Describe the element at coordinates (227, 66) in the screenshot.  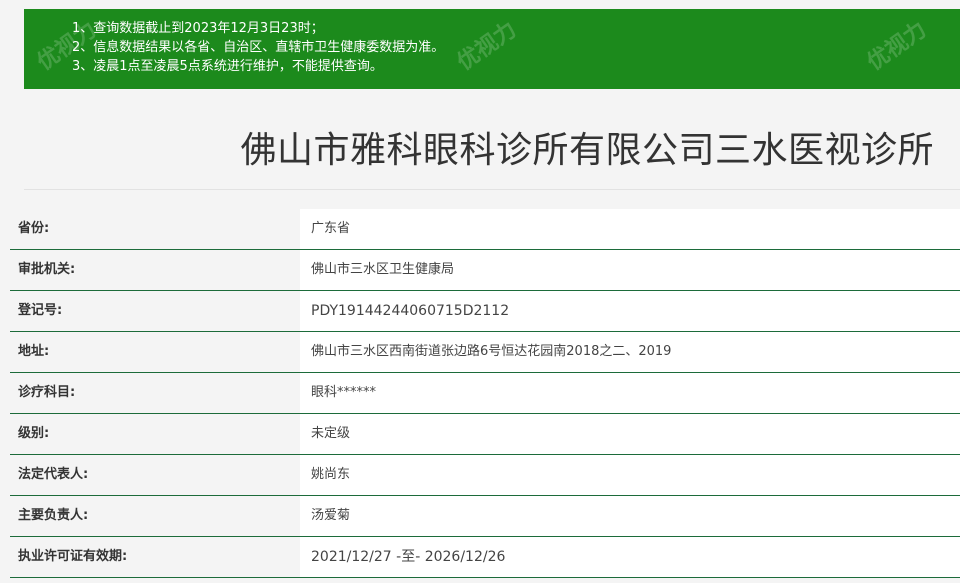
I see `notice-line: 3、凌晨1点至凌晨5点系统进行维护，不能提供查询。` at that location.